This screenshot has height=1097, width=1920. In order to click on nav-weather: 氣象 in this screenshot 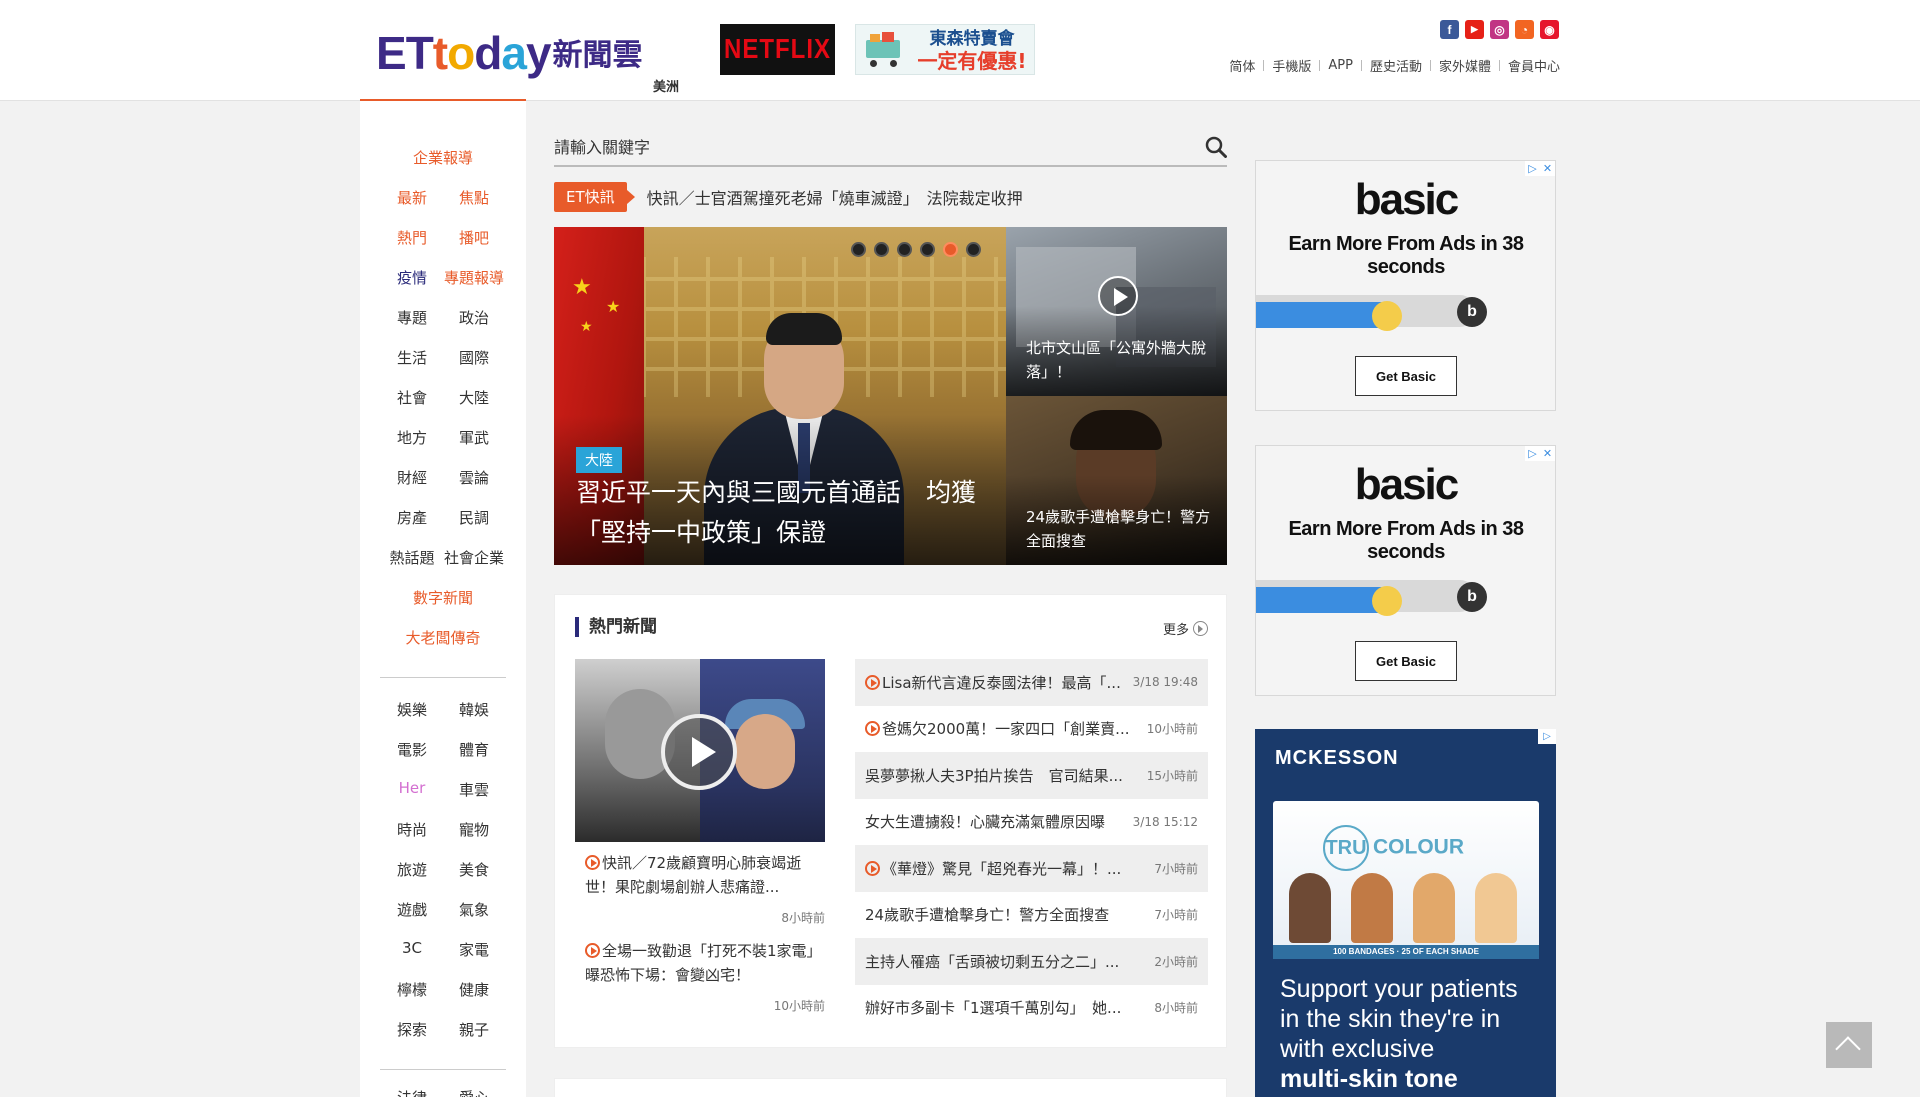, I will do `click(474, 909)`.